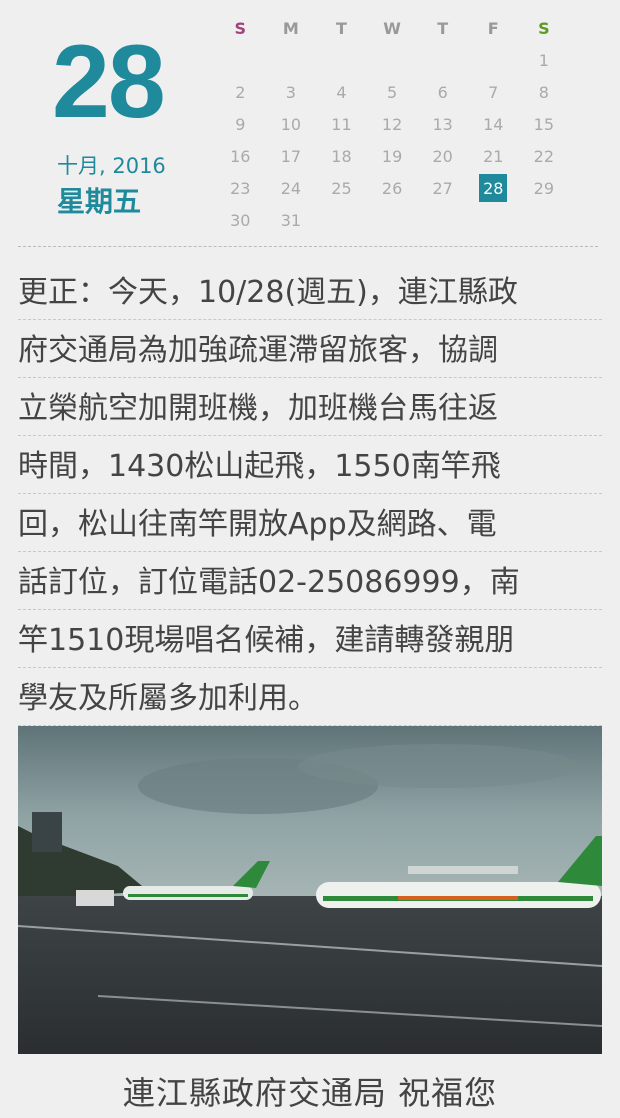 This screenshot has height=1118, width=620. What do you see at coordinates (544, 28) in the screenshot?
I see `weekday-sat: S` at bounding box center [544, 28].